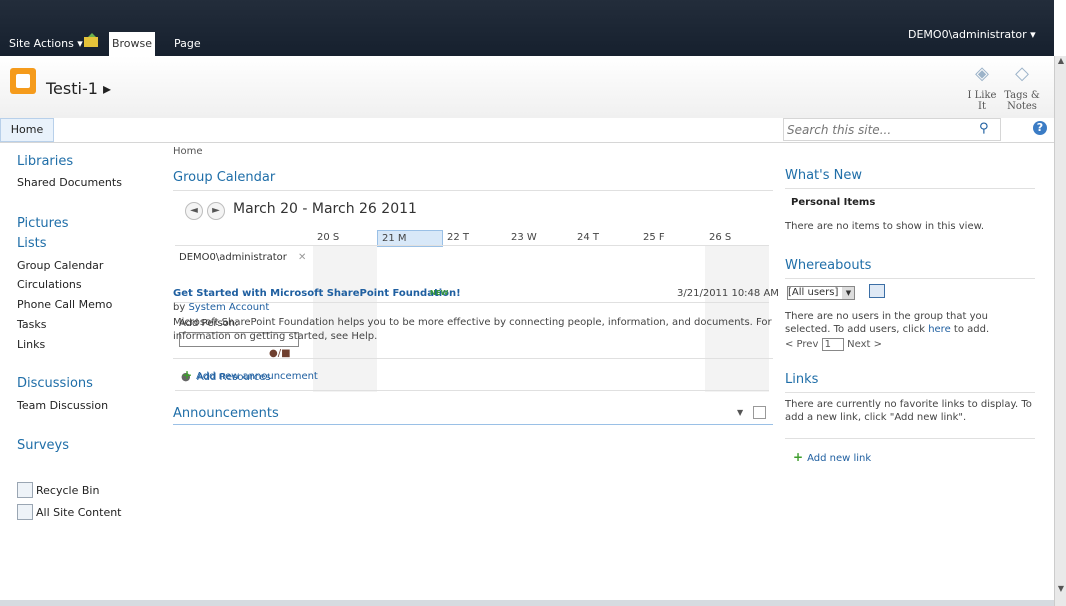 Image resolution: width=1066 pixels, height=606 pixels. Describe the element at coordinates (181, 307) in the screenshot. I see `author-prefix: by` at that location.